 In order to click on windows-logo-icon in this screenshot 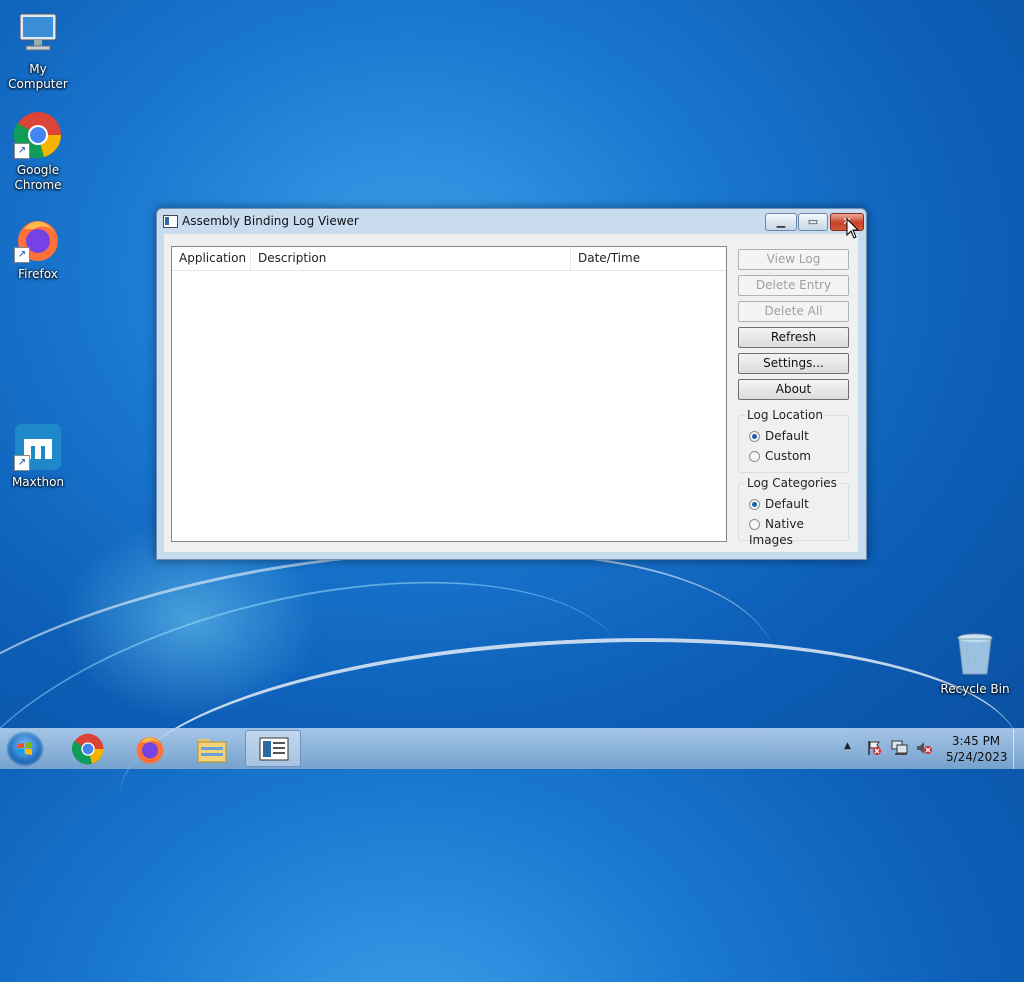, I will do `click(25, 748)`.